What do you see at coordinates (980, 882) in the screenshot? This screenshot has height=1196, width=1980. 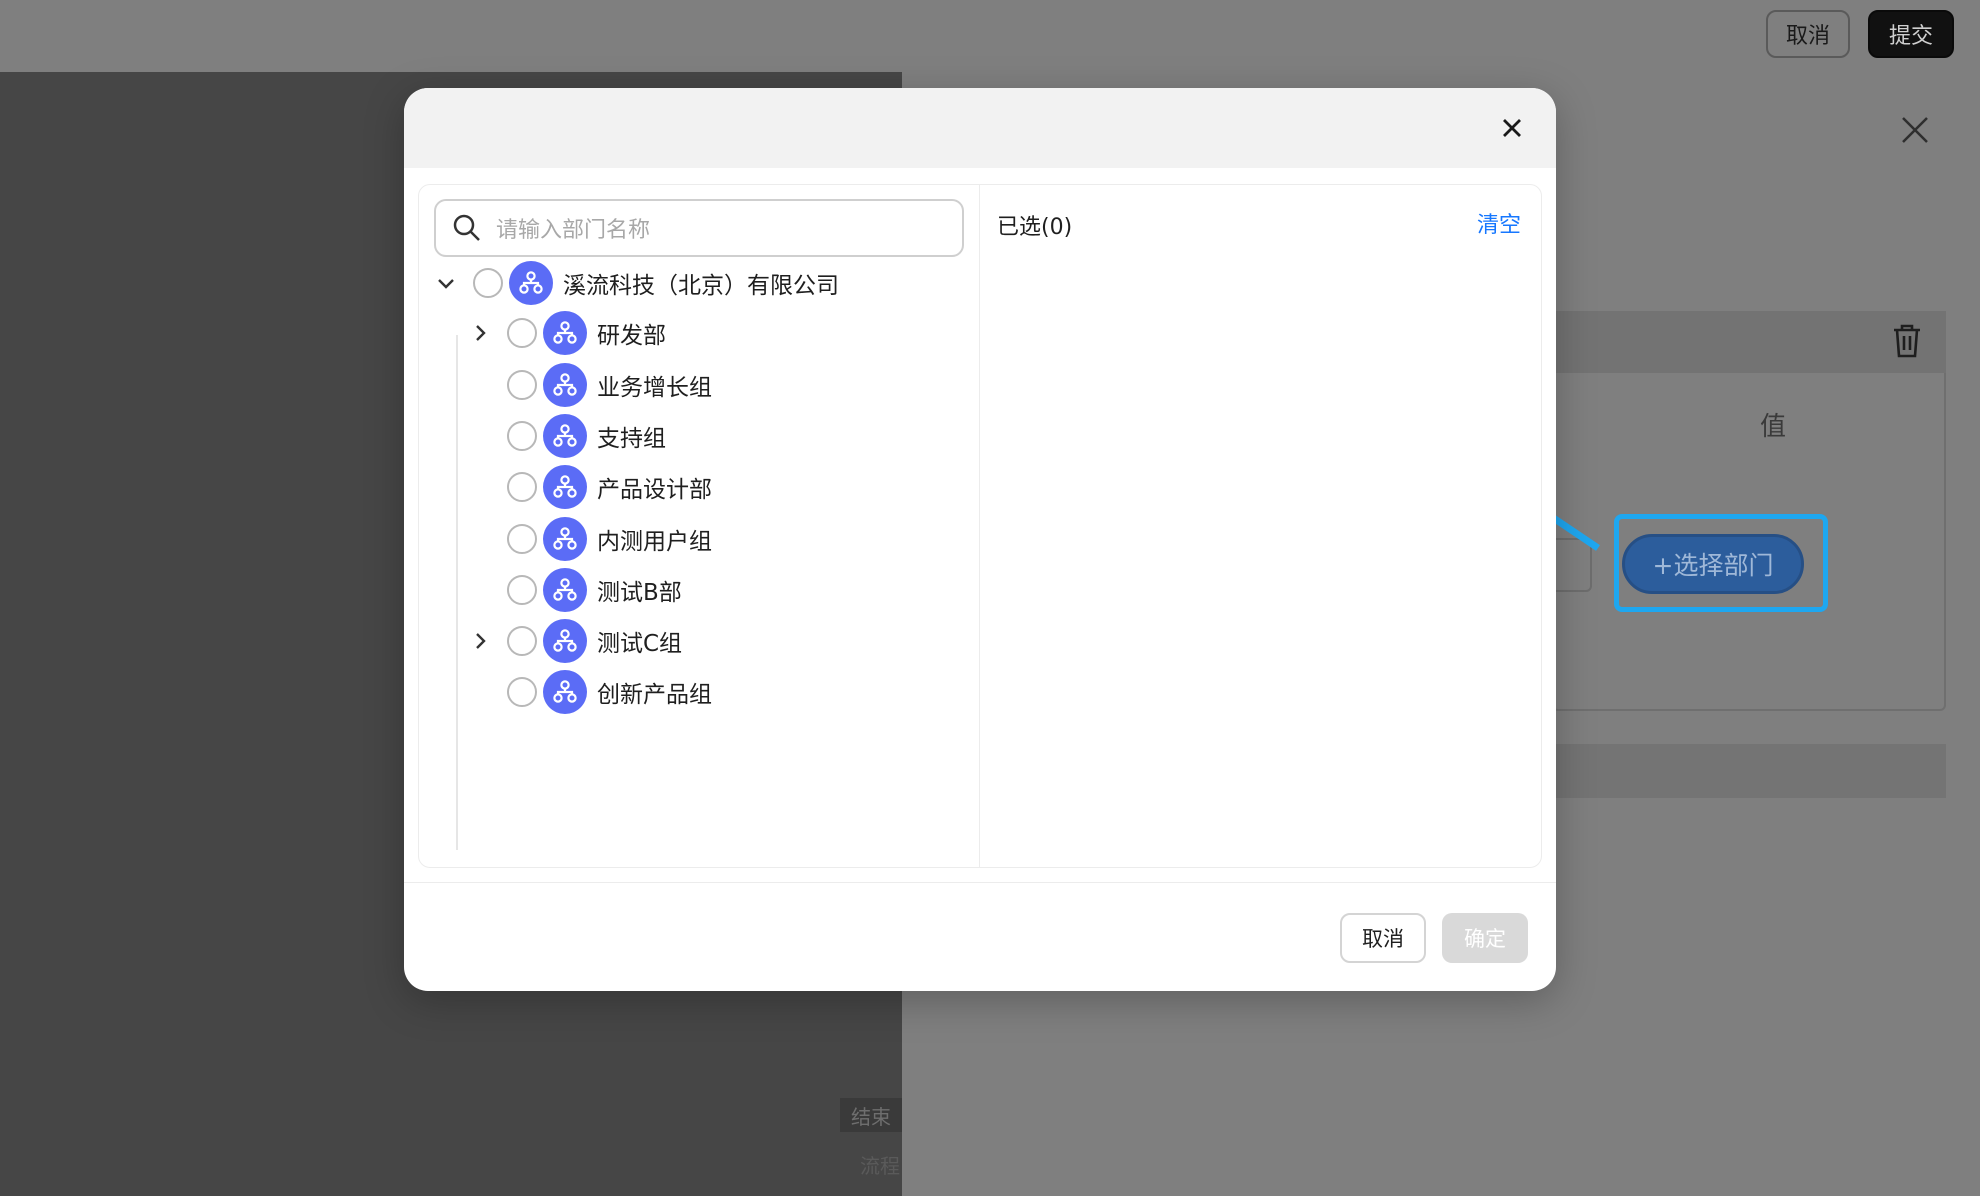 I see `footer-divider` at bounding box center [980, 882].